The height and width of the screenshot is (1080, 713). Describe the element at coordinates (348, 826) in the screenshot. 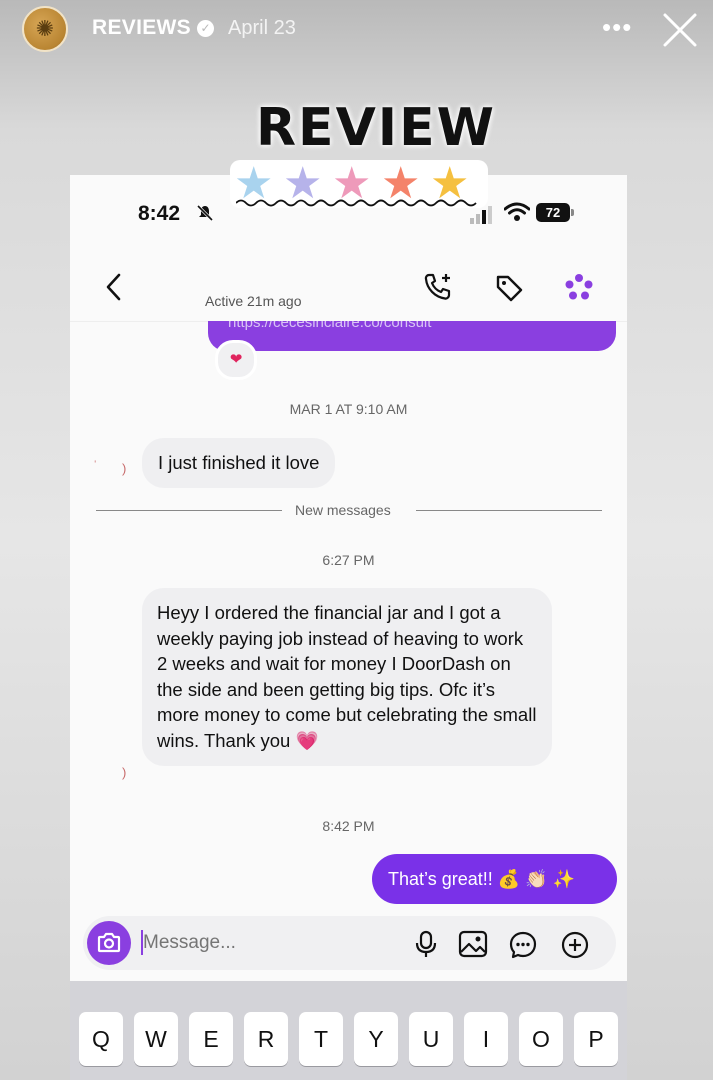

I see `timestamp: 8:42 PM` at that location.